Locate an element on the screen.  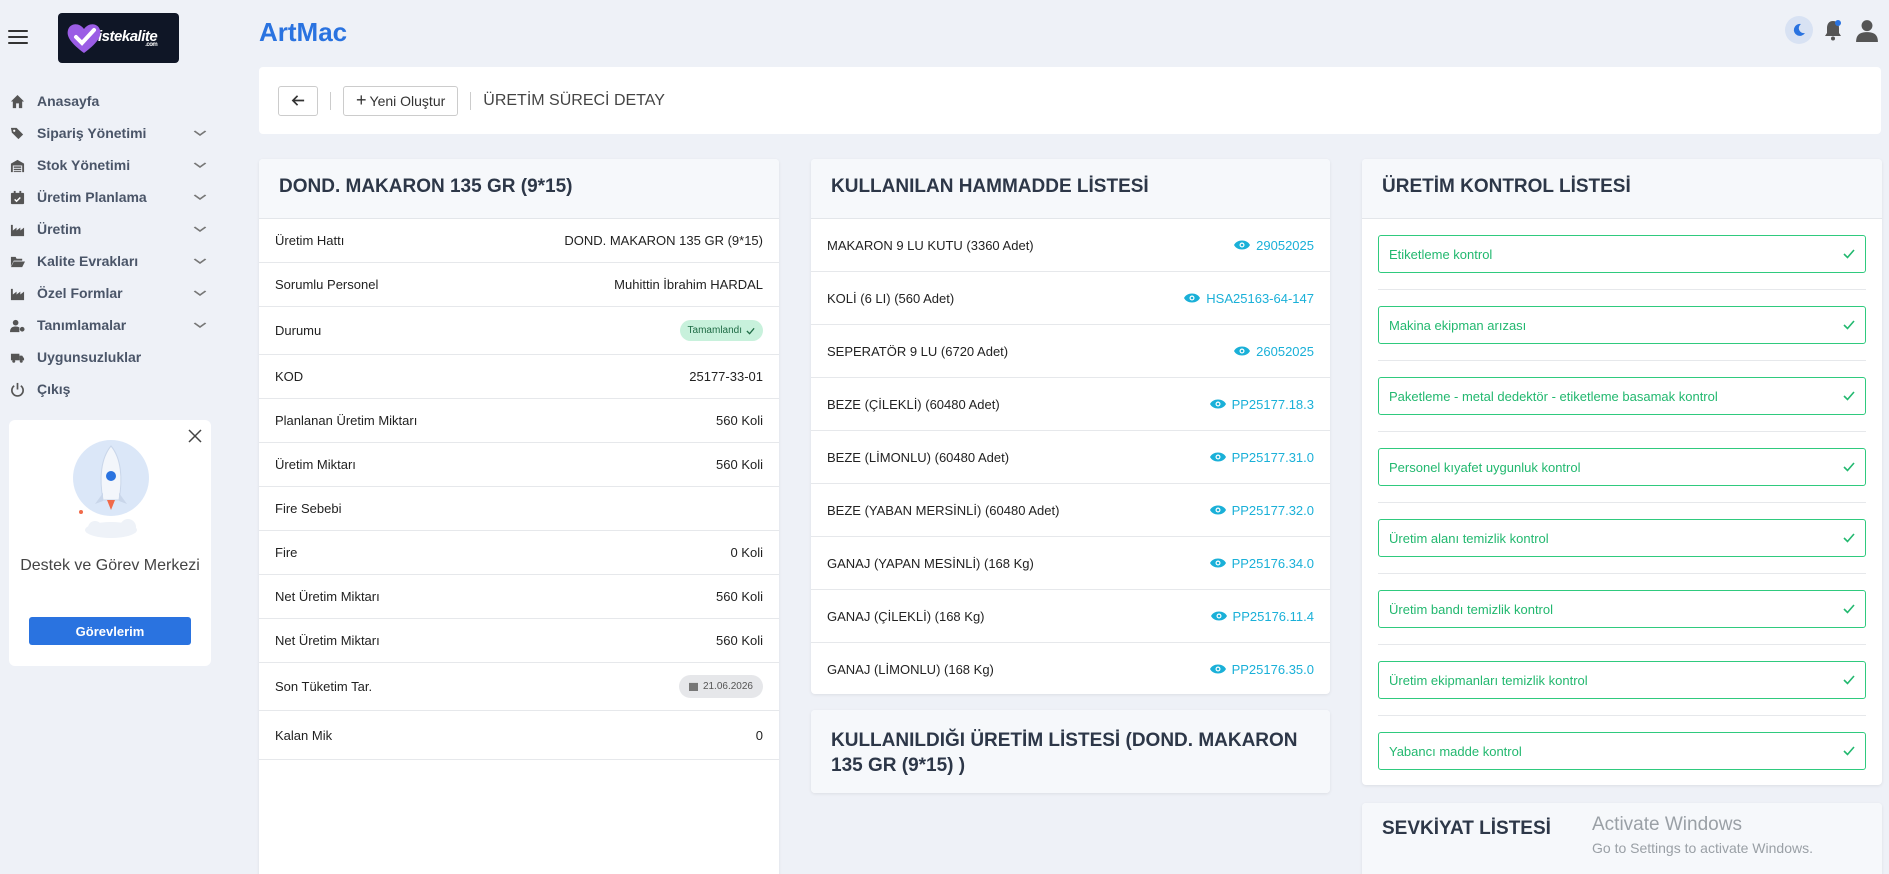
control-checkbox: Üretim ekipmanları temizlik kontrol is located at coordinates (1622, 680).